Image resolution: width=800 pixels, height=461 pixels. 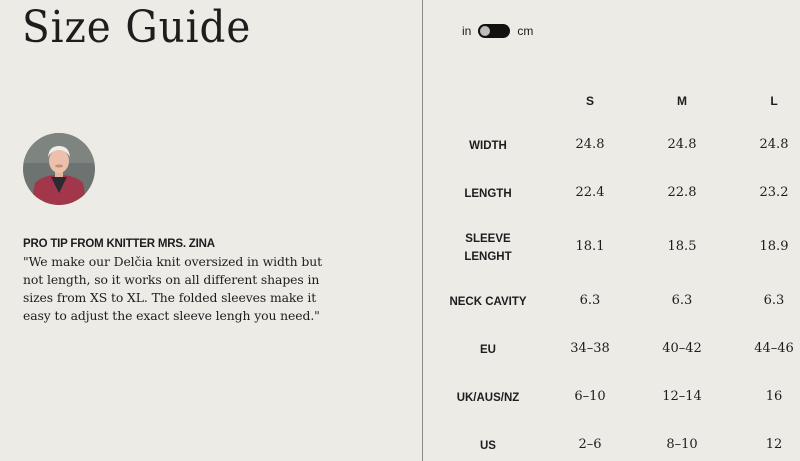 I want to click on tip-heading: PRO TIP FROM KNITTER MRS. ZINA, so click(x=119, y=244).